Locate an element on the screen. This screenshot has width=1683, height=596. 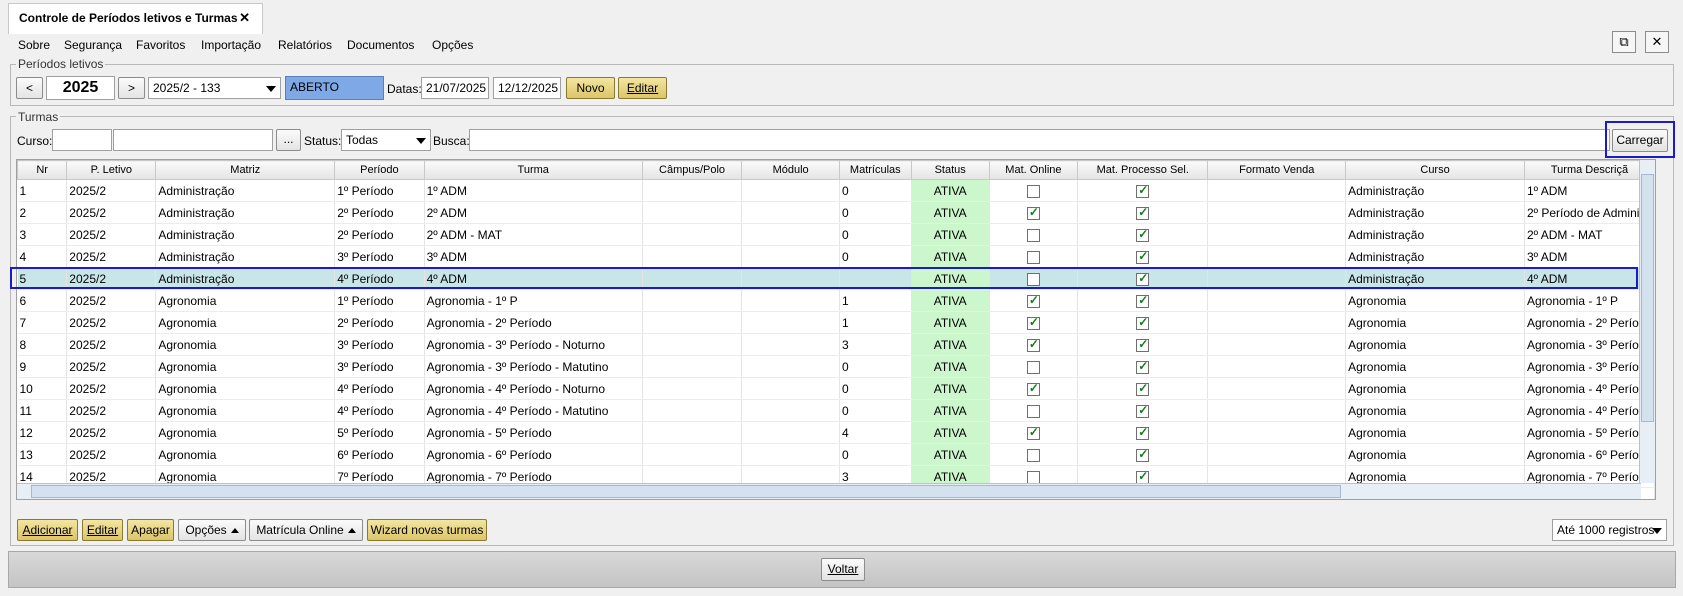
column-header: P. Letivo is located at coordinates (111, 170).